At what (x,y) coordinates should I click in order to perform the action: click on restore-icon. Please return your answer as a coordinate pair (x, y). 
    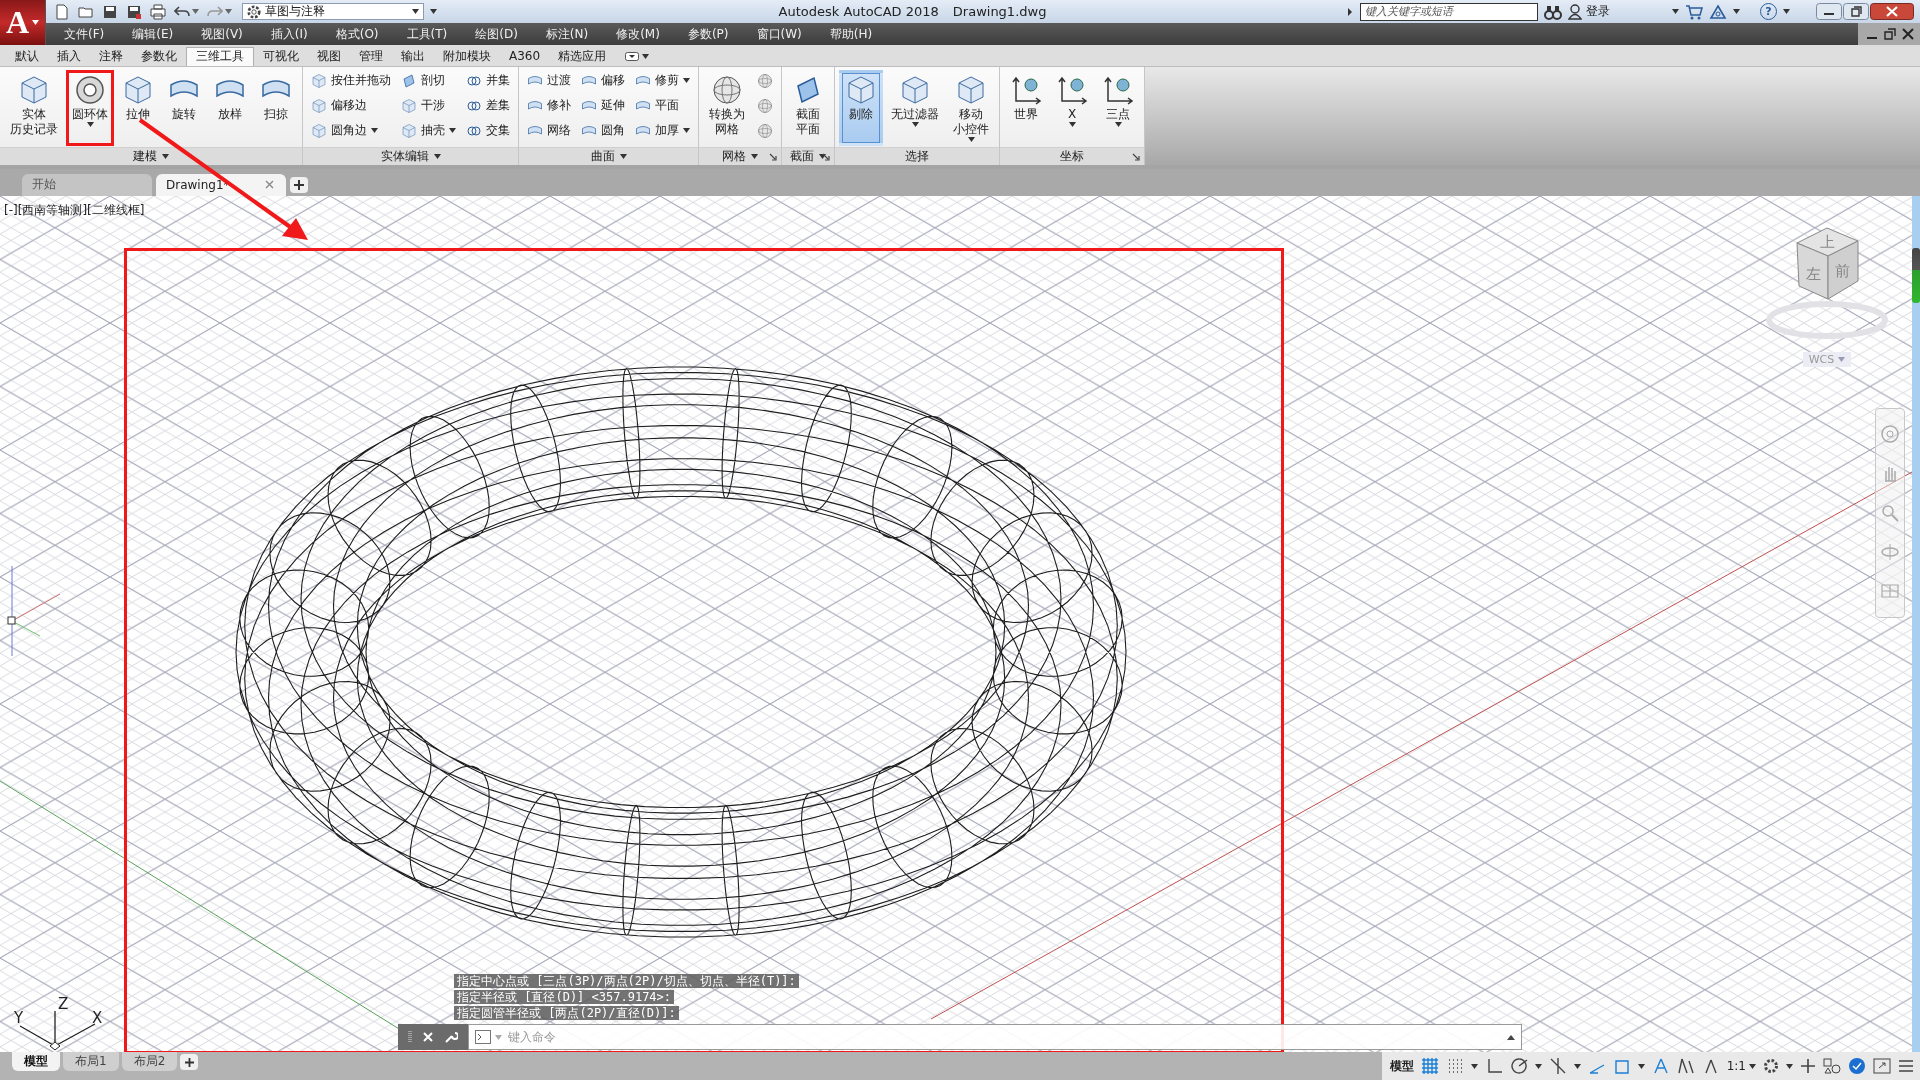
    Looking at the image, I should click on (1890, 34).